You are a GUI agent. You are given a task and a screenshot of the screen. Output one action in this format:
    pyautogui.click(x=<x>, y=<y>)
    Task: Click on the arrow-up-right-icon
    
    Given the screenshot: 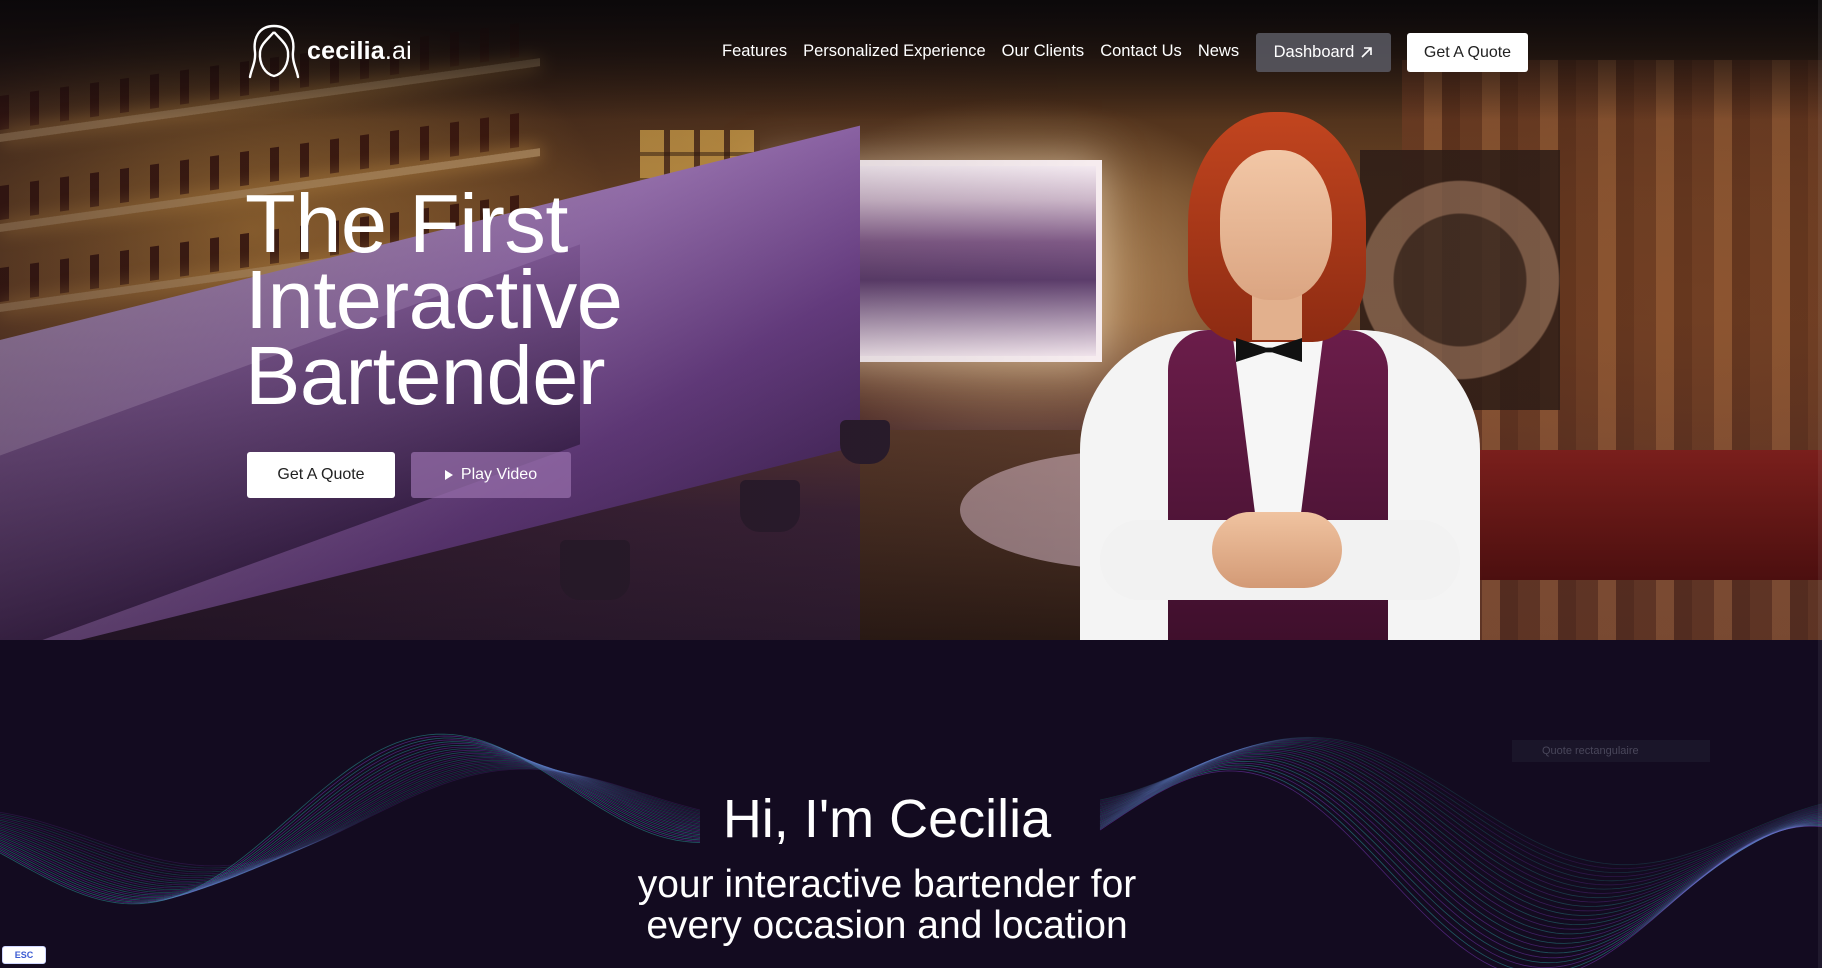 What is the action you would take?
    pyautogui.click(x=1367, y=52)
    